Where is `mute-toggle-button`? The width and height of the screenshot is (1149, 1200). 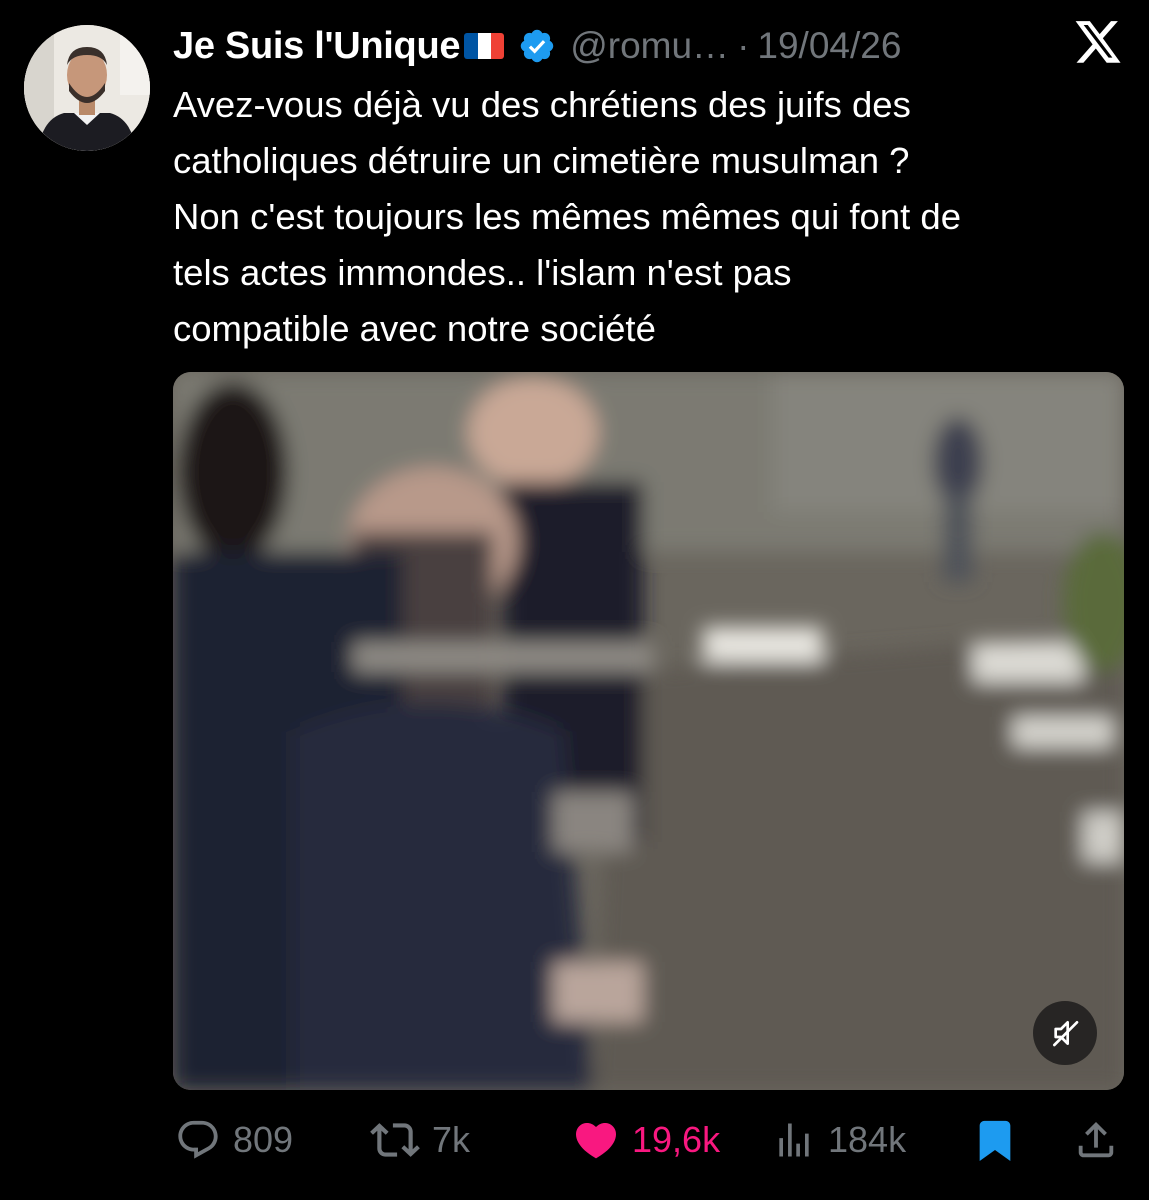
mute-toggle-button is located at coordinates (1065, 1033).